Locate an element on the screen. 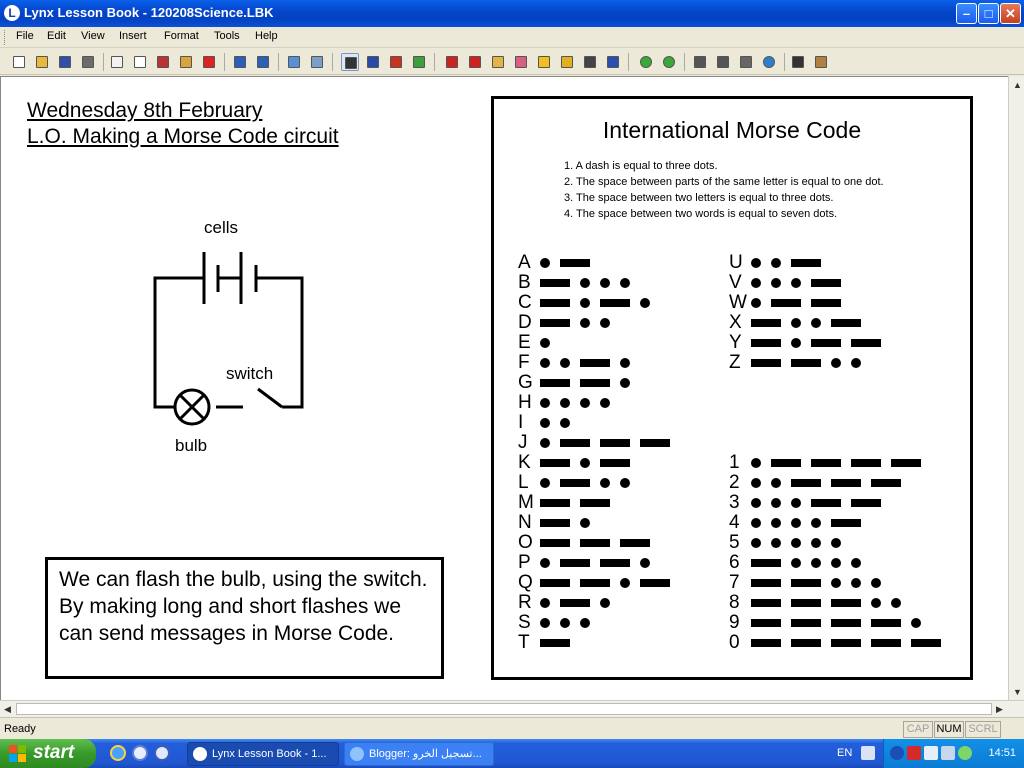 The height and width of the screenshot is (768, 1024). morse-row-n: N is located at coordinates (628, 523).